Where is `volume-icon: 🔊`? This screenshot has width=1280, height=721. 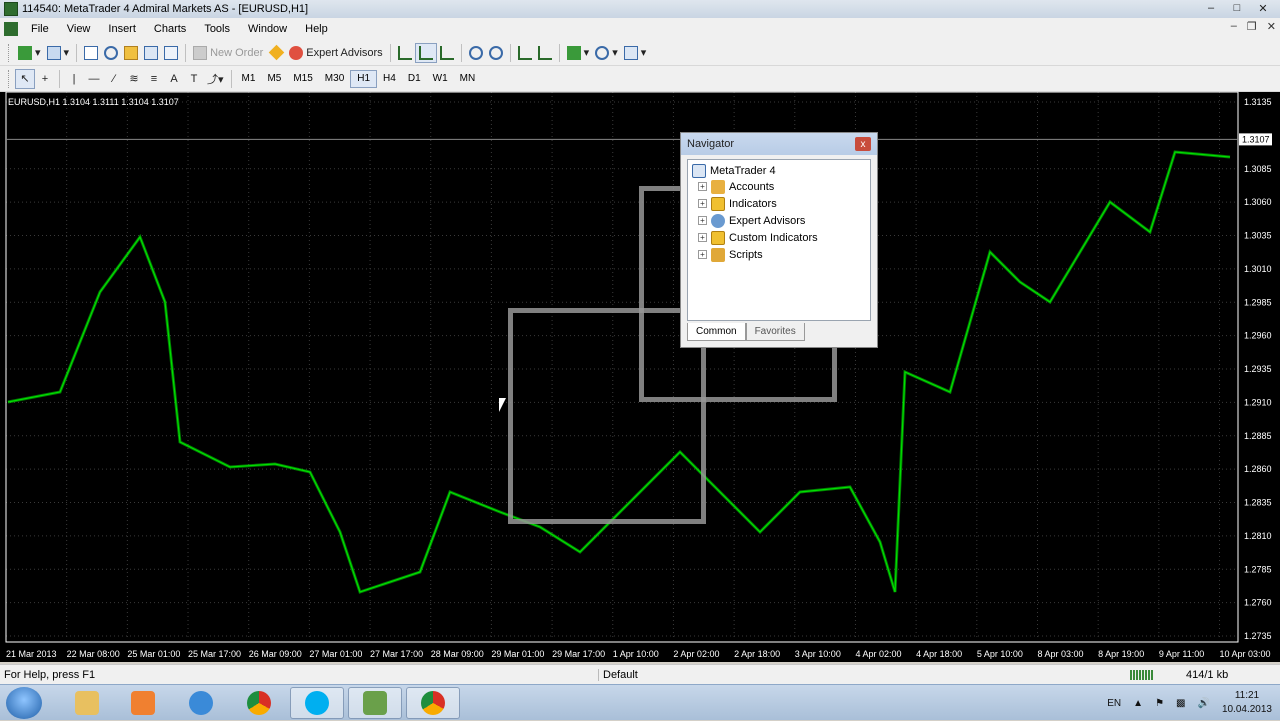
volume-icon: 🔊 is located at coordinates (1203, 703).